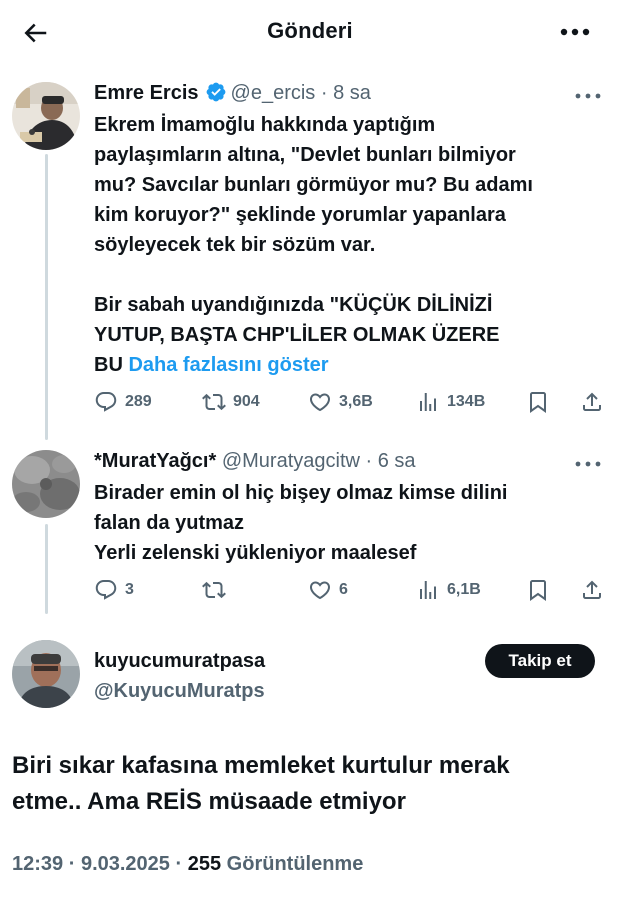 The width and height of the screenshot is (620, 900). What do you see at coordinates (246, 401) in the screenshot?
I see `repost-count: 904` at bounding box center [246, 401].